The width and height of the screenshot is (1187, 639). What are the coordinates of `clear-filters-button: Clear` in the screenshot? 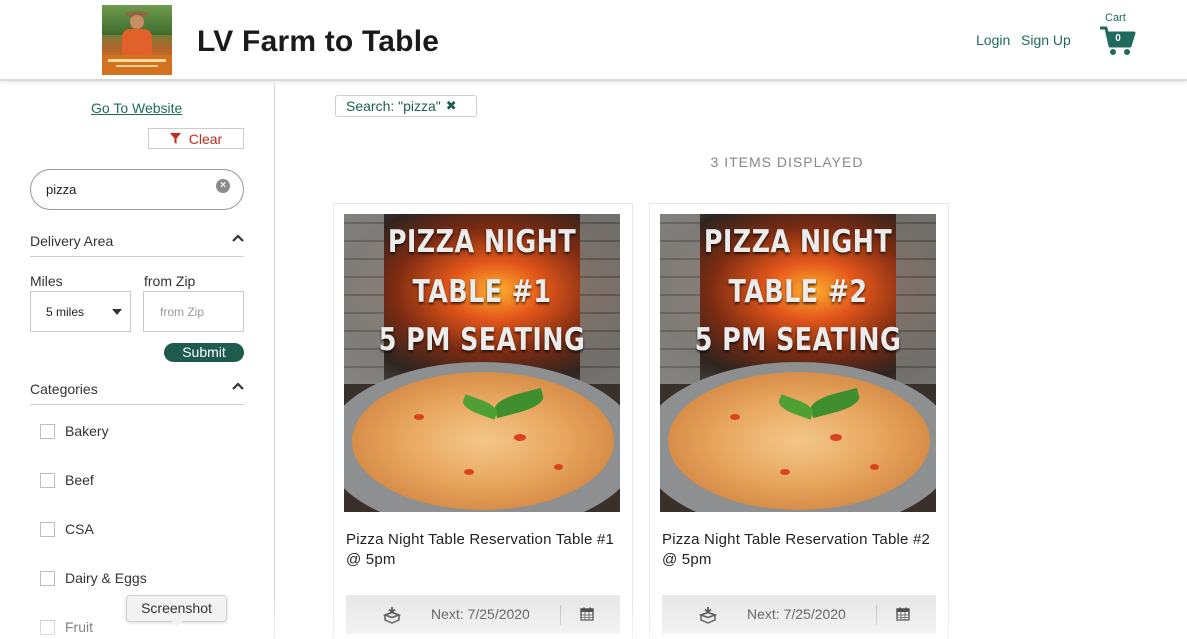 It's located at (196, 138).